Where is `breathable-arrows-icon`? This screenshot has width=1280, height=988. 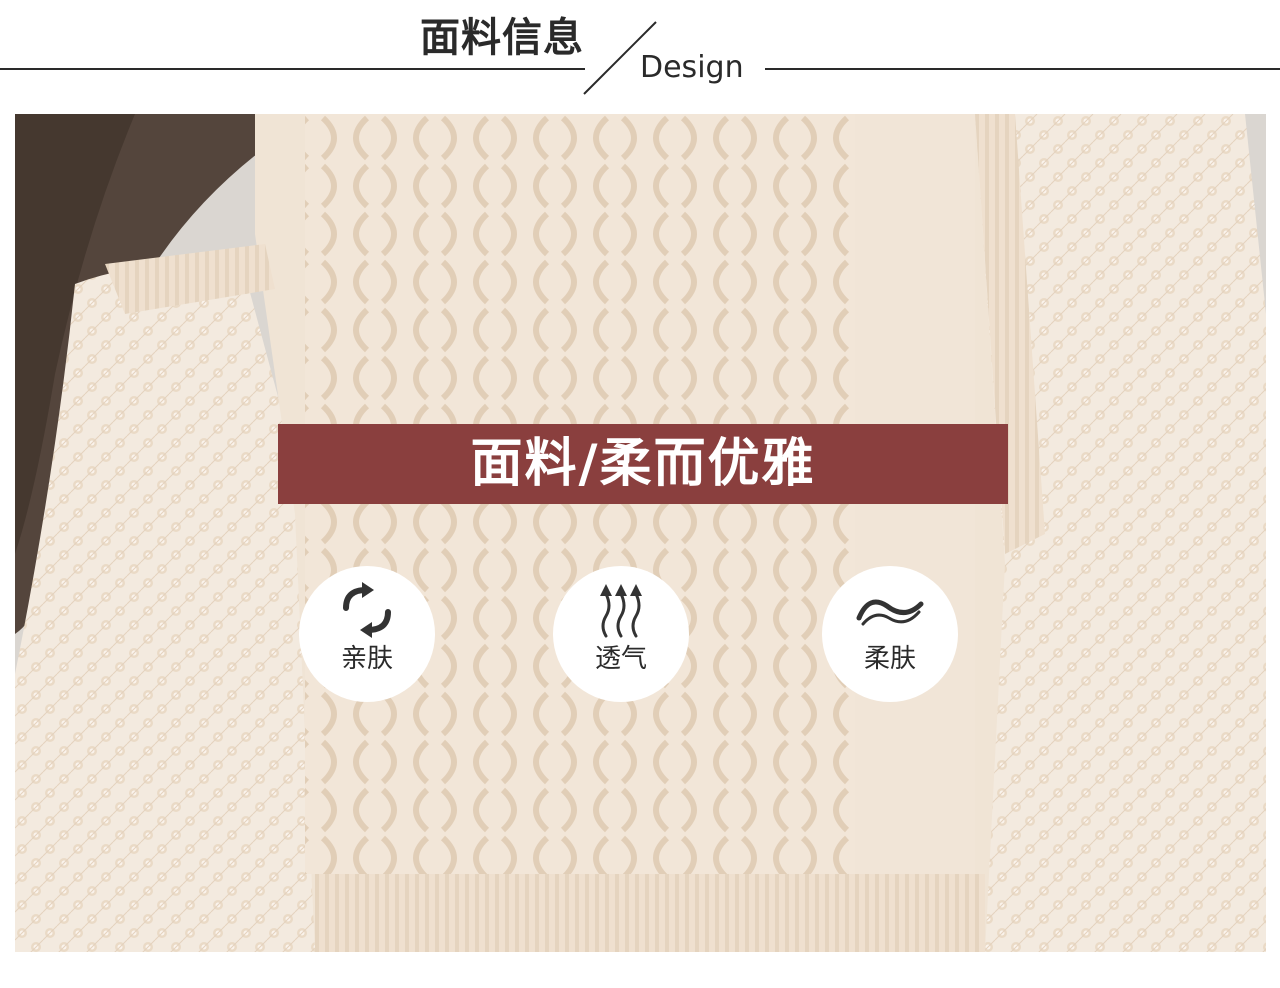 breathable-arrows-icon is located at coordinates (621, 611).